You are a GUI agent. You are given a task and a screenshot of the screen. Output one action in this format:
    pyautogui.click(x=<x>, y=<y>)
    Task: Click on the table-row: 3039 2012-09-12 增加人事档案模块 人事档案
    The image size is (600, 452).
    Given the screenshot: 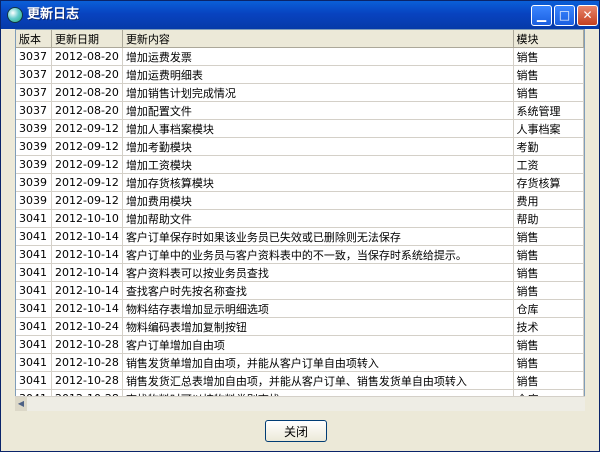 What is the action you would take?
    pyautogui.click(x=300, y=128)
    